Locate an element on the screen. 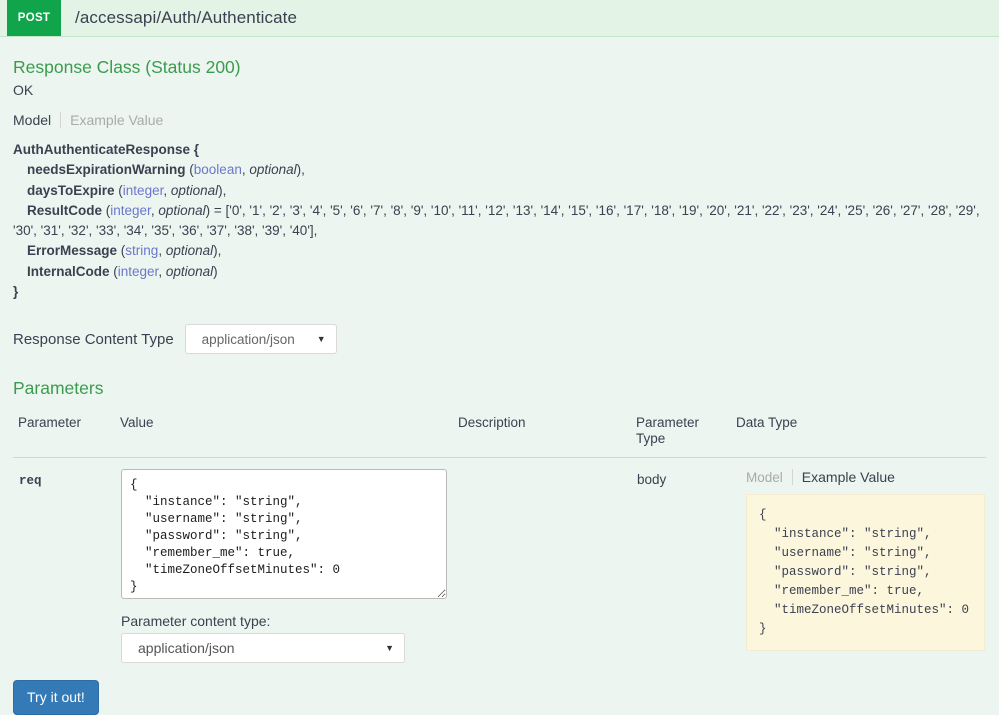  parameters-heading: Parameters is located at coordinates (58, 388).